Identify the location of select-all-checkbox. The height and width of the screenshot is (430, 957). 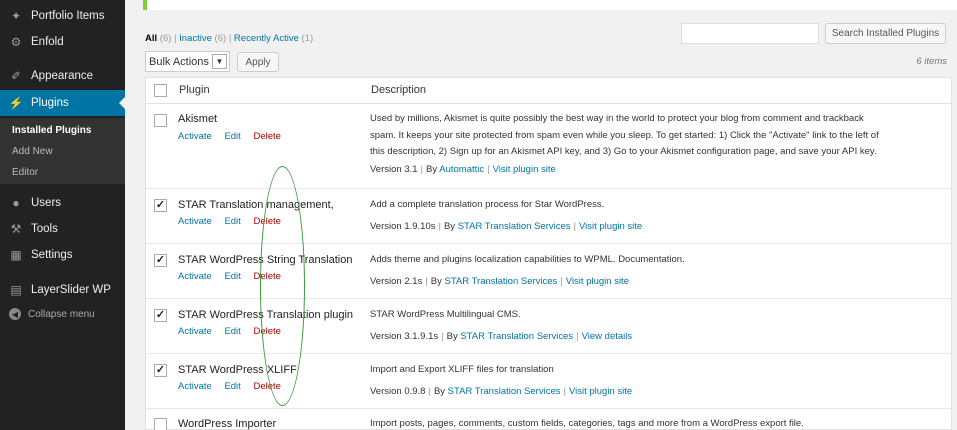
(160, 90).